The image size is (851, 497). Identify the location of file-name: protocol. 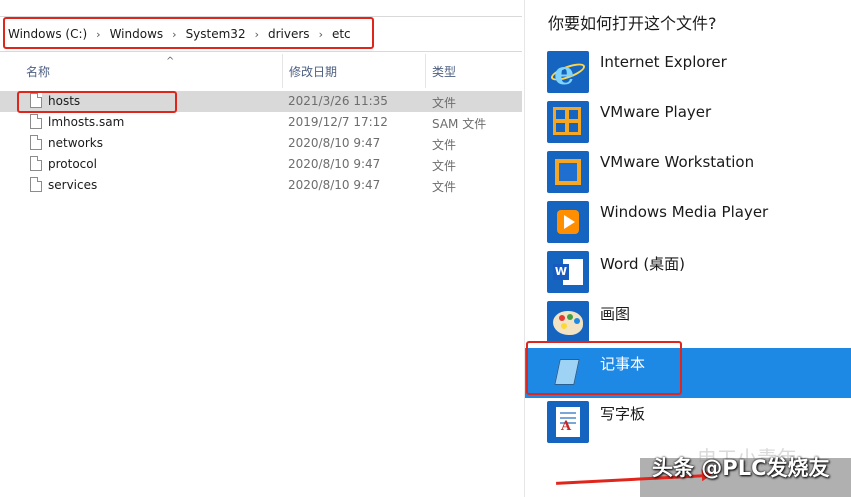
(72, 164).